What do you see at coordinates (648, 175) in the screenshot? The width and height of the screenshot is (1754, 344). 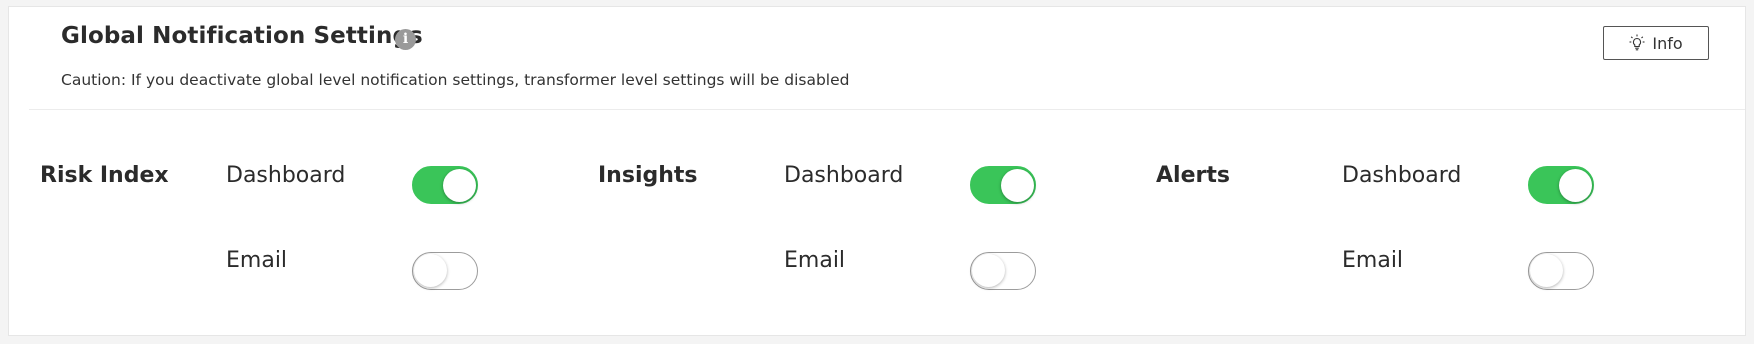 I see `group-label-insights: Insights` at bounding box center [648, 175].